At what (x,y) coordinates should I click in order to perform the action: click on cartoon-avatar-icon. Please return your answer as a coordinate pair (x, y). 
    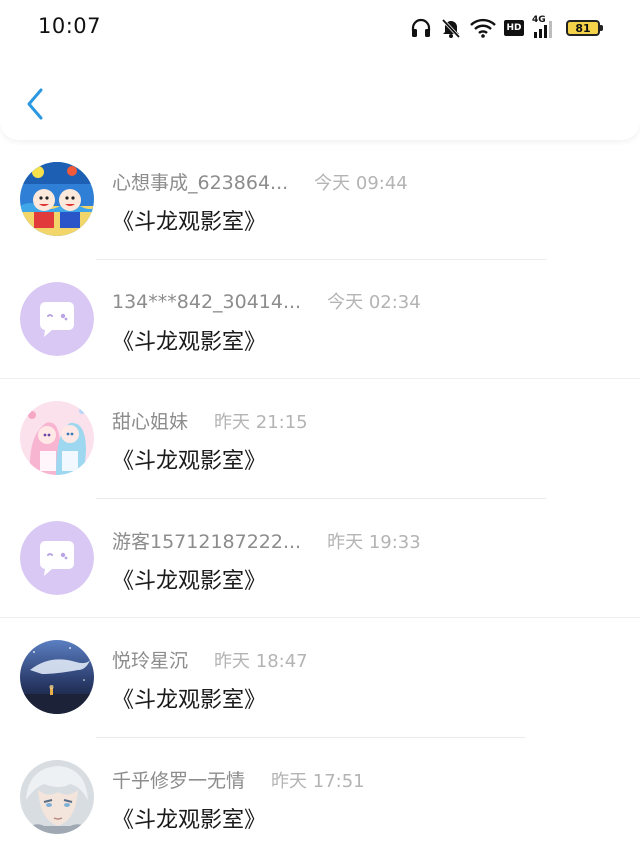
    Looking at the image, I should click on (57, 199).